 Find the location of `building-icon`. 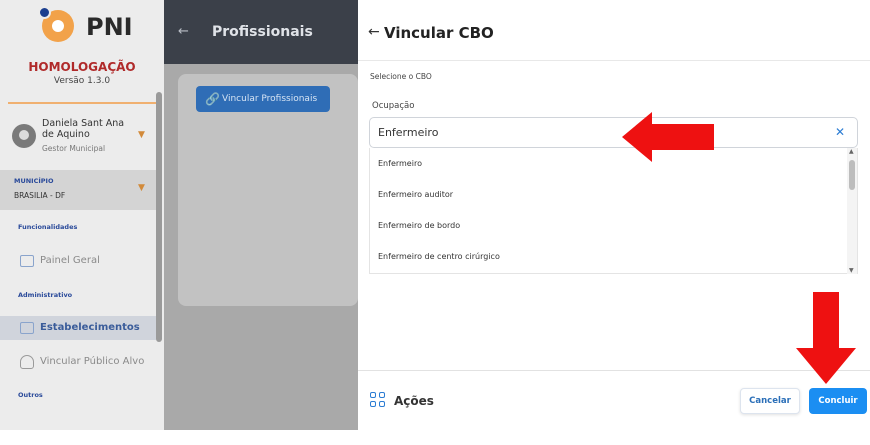

building-icon is located at coordinates (27, 328).